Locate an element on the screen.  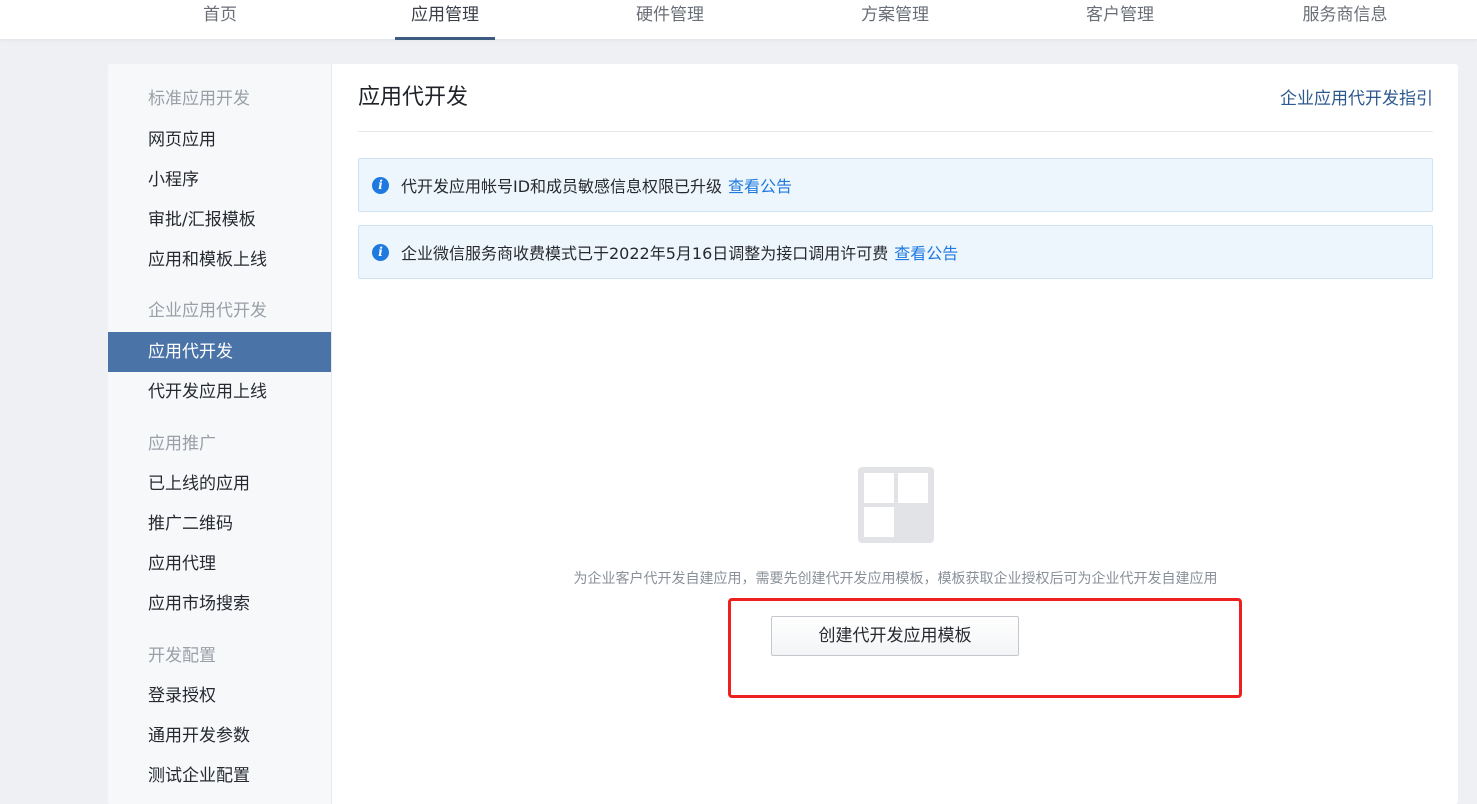
divider is located at coordinates (895, 131).